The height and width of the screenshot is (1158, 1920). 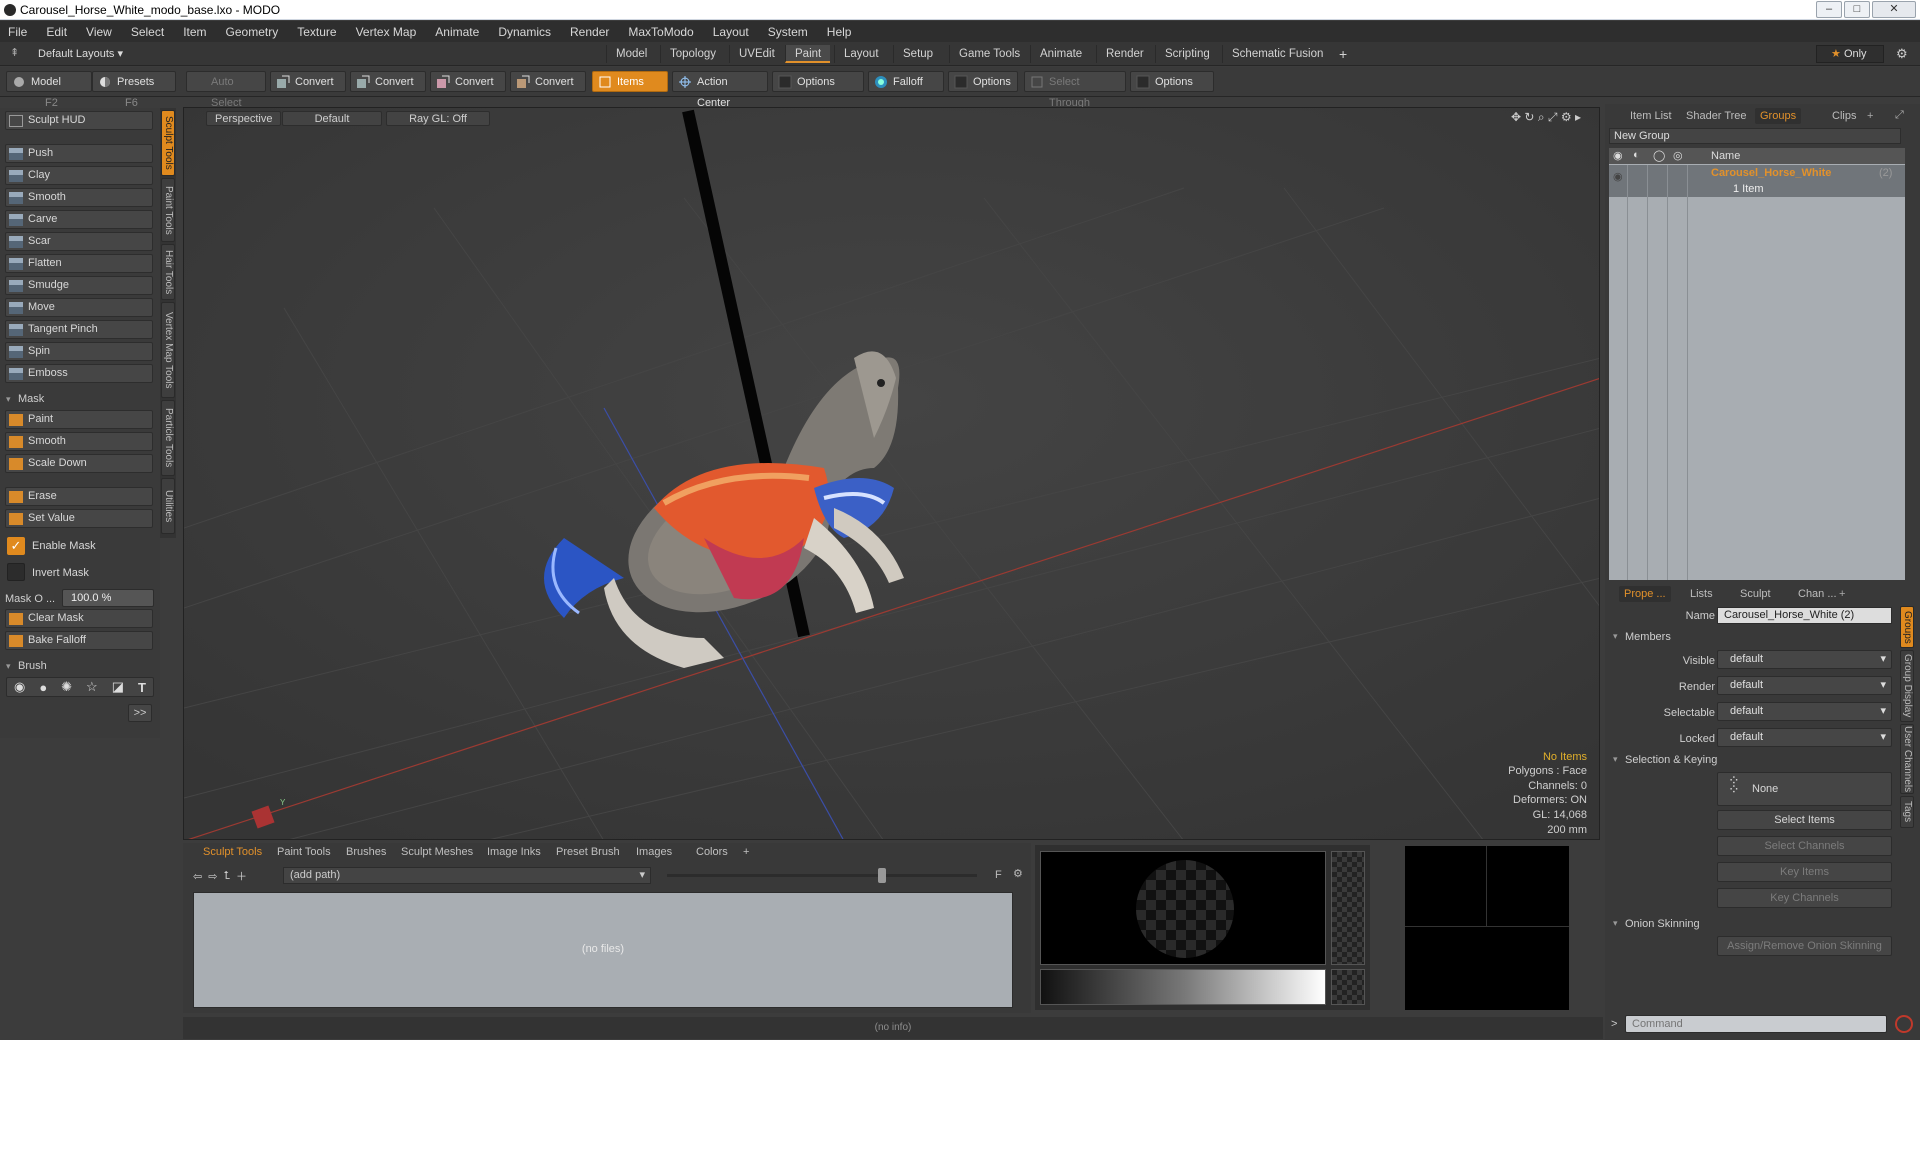 I want to click on sculpt-hud-button: Sculpt HUD, so click(x=79, y=120).